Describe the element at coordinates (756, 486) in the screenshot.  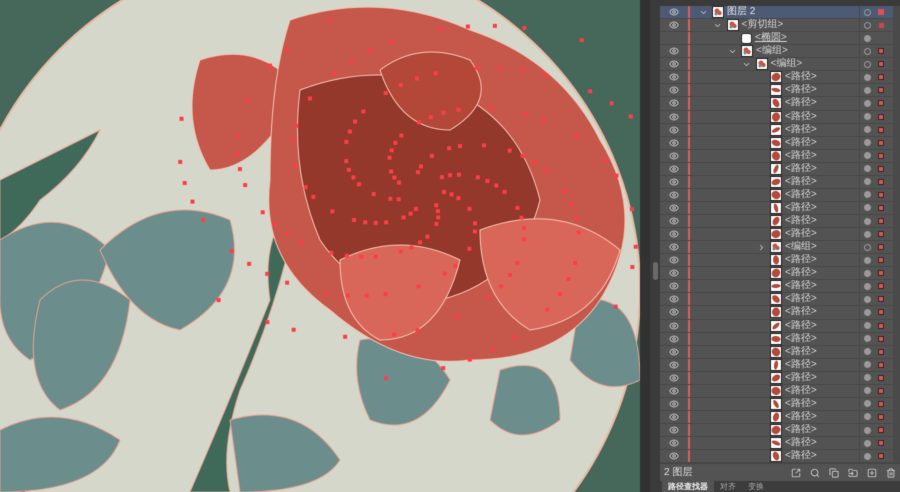
I see `panel-tab: 变换` at that location.